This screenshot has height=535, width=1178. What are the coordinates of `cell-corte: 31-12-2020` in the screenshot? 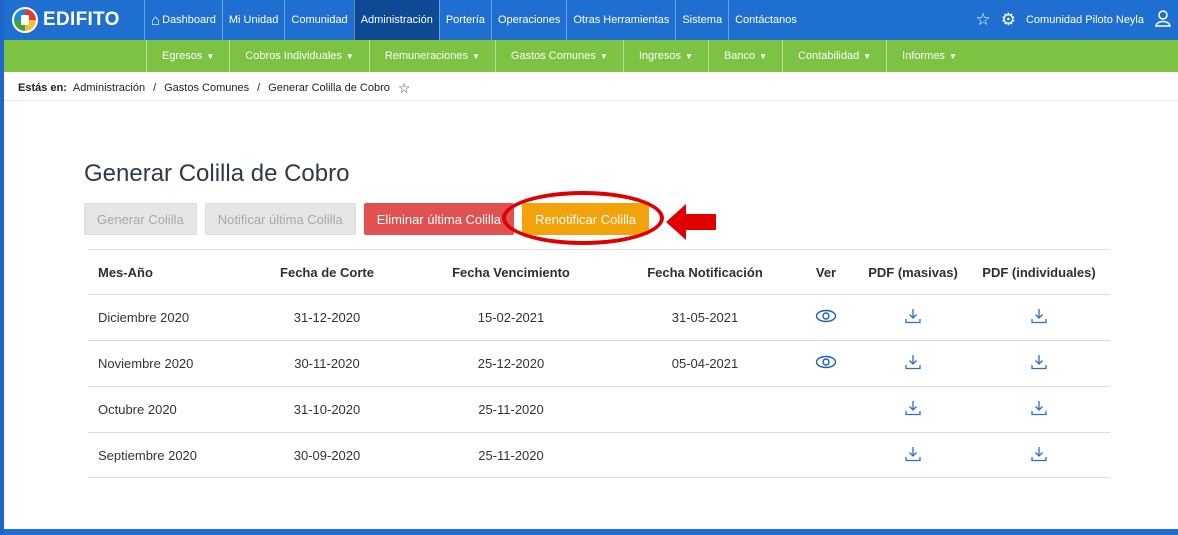 It's located at (327, 317).